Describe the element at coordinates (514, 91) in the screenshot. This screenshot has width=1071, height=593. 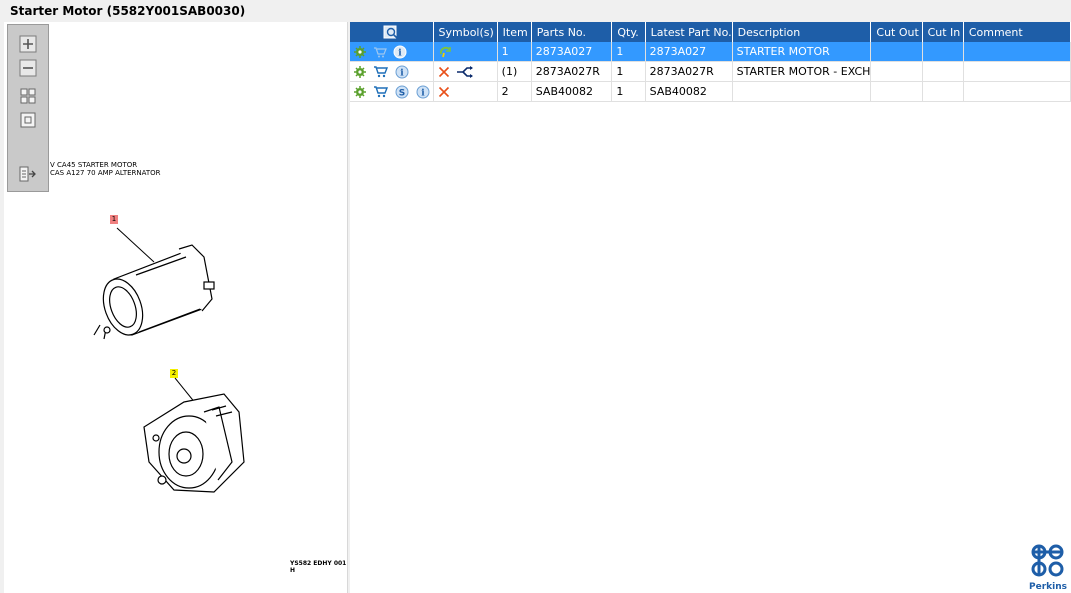
I see `cell-item: 2` at that location.